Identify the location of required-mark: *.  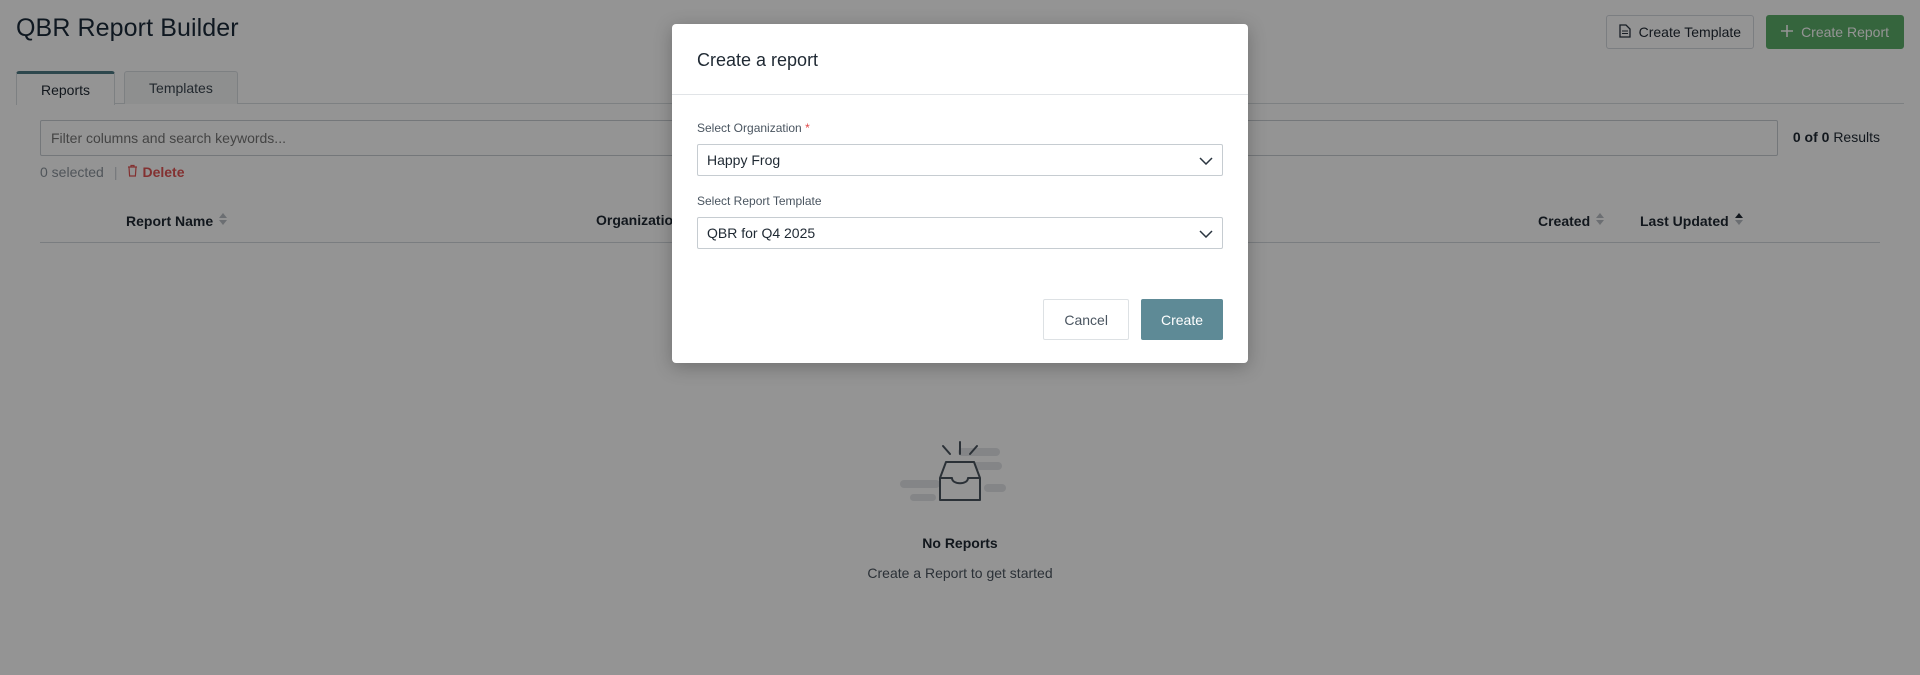
(807, 128).